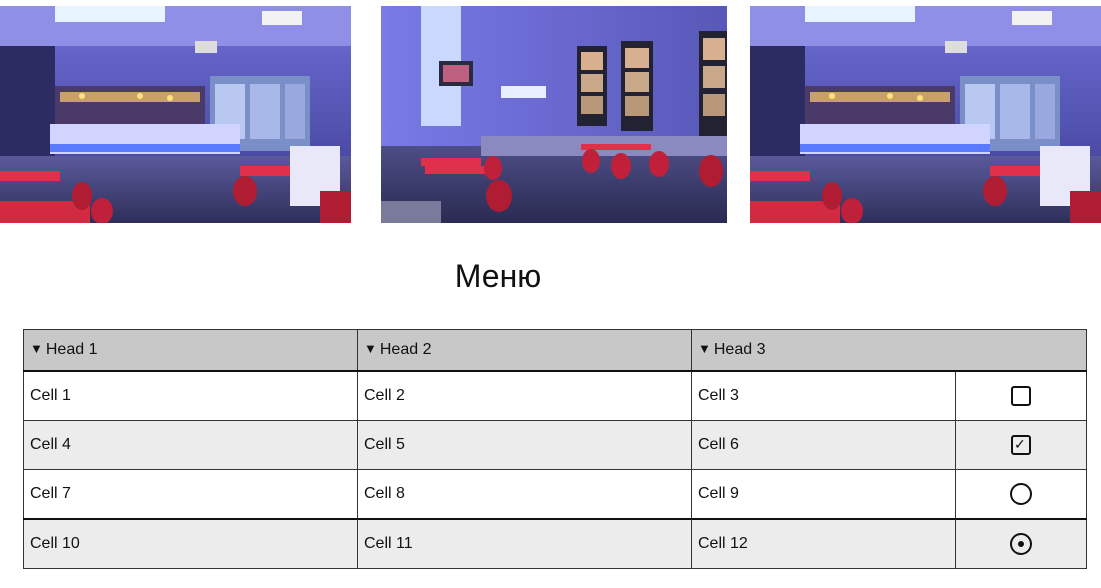 The height and width of the screenshot is (588, 1101). What do you see at coordinates (405, 349) in the screenshot?
I see `column-header-label: Head 2` at bounding box center [405, 349].